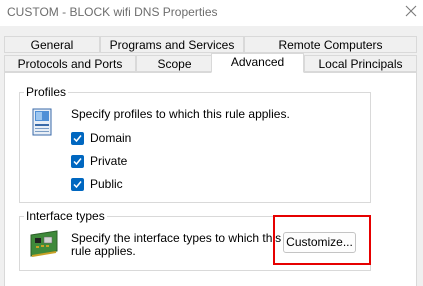 The height and width of the screenshot is (286, 423). What do you see at coordinates (44, 244) in the screenshot?
I see `network-card-icon` at bounding box center [44, 244].